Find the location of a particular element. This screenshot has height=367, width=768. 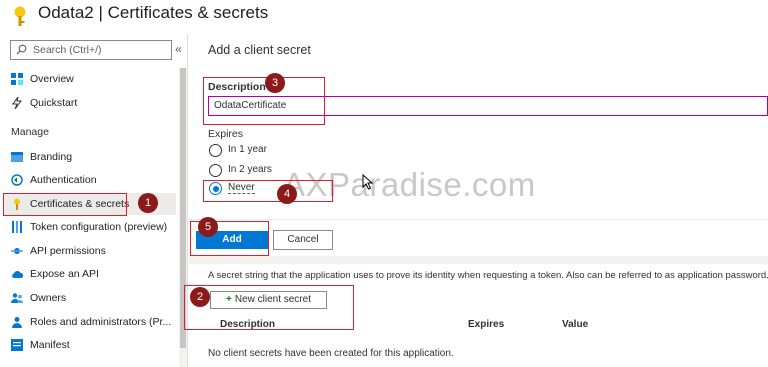

token-icon is located at coordinates (17, 227).